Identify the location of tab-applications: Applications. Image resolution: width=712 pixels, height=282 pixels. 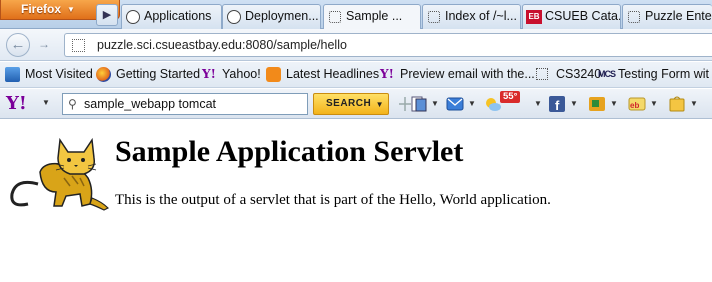
(171, 16).